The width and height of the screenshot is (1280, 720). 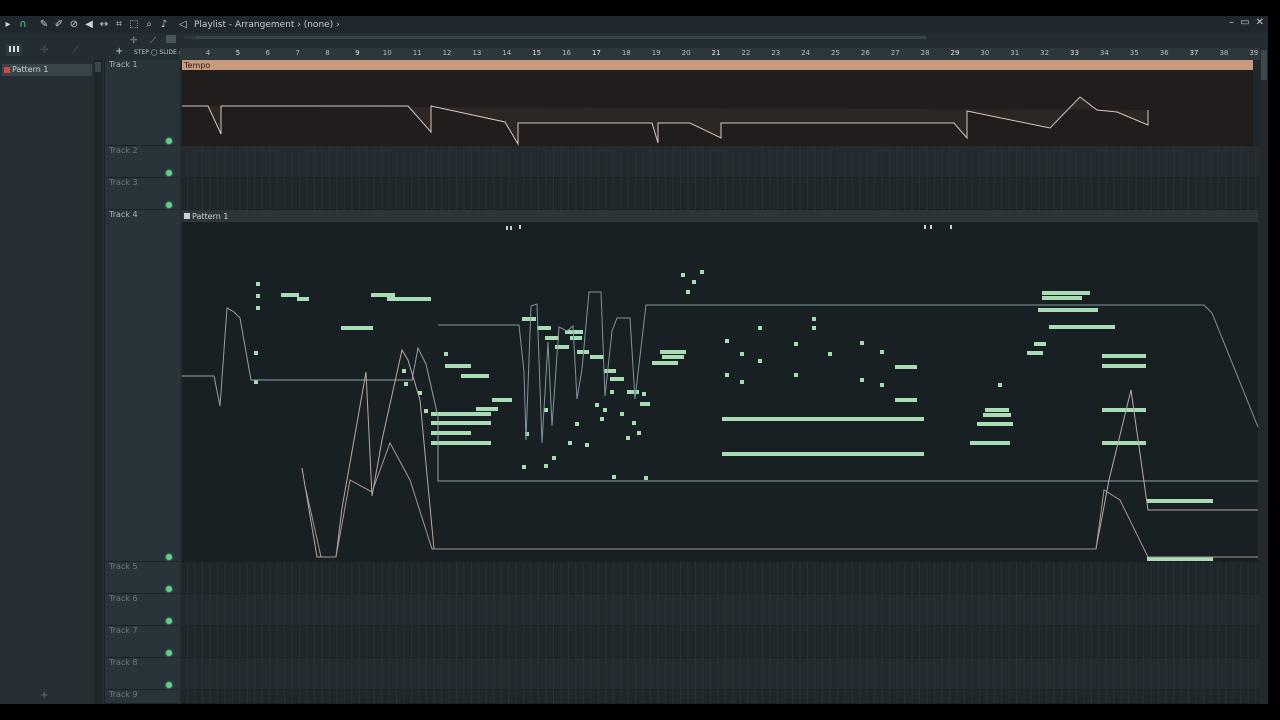 I want to click on vertical-scrollbar, so click(x=1264, y=376).